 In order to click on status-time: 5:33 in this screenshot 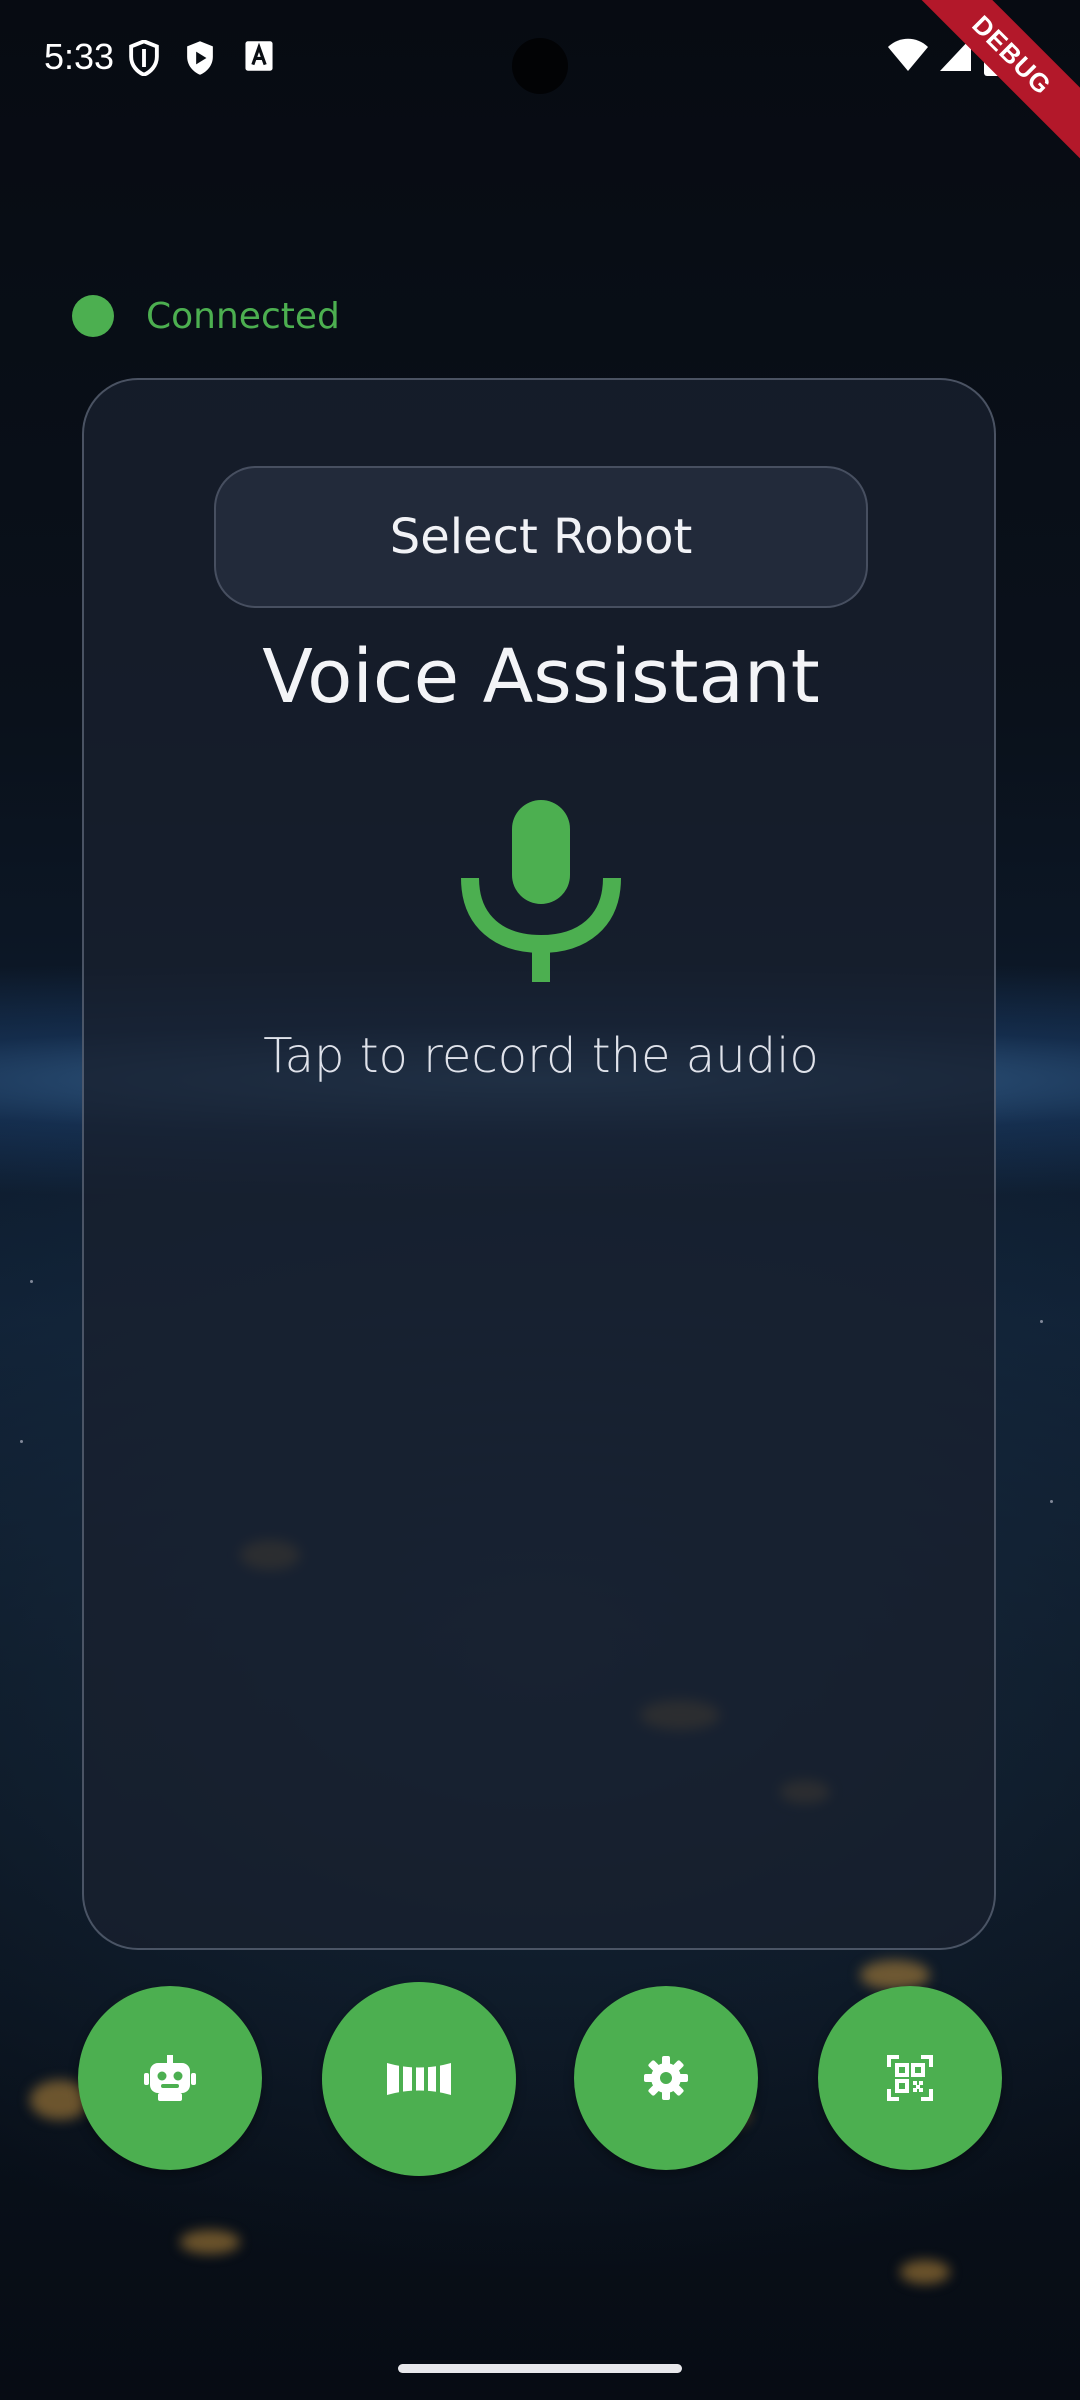, I will do `click(79, 56)`.